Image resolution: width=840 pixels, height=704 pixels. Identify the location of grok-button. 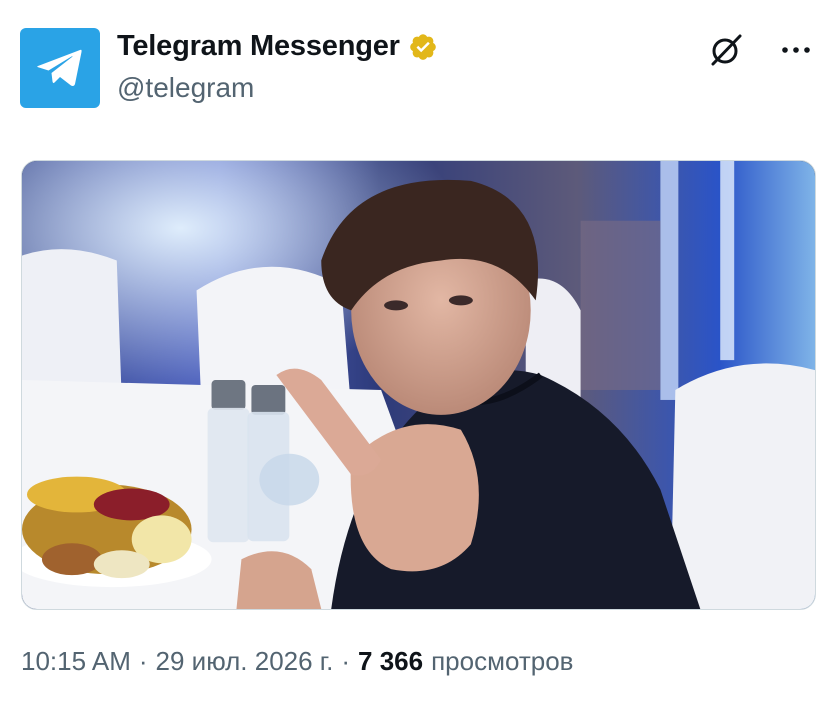
(726, 50).